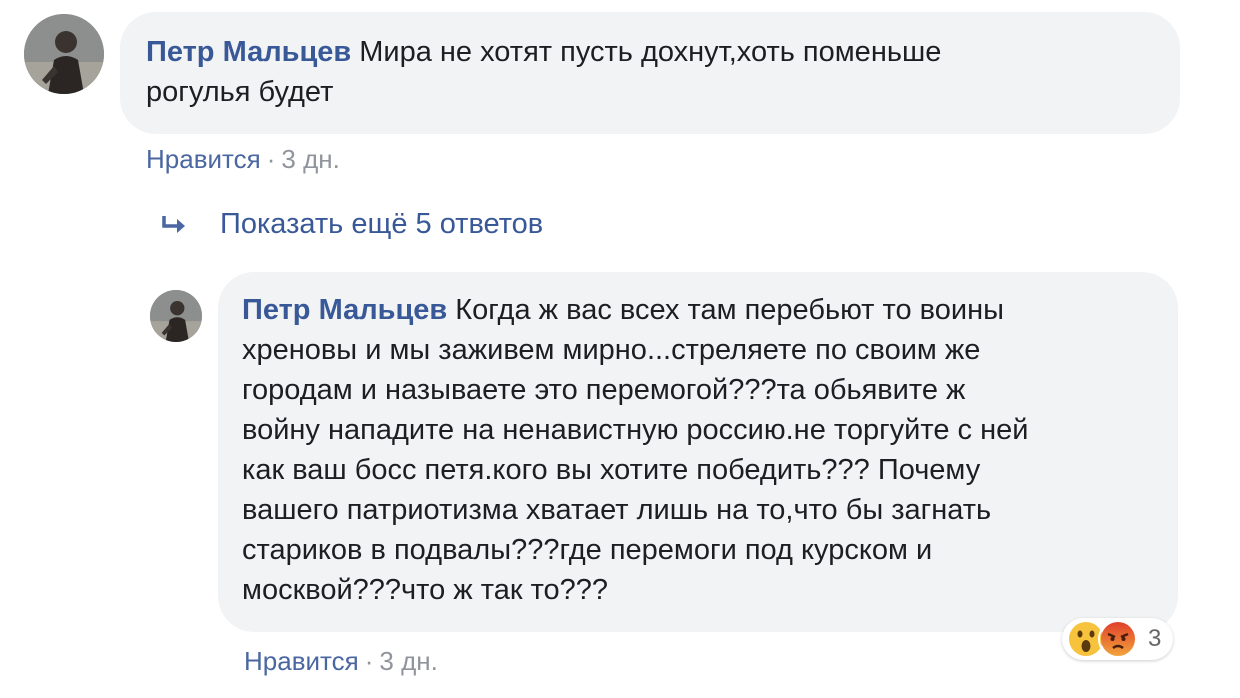 The width and height of the screenshot is (1240, 698). Describe the element at coordinates (173, 224) in the screenshot. I see `reply-arrow-icon` at that location.